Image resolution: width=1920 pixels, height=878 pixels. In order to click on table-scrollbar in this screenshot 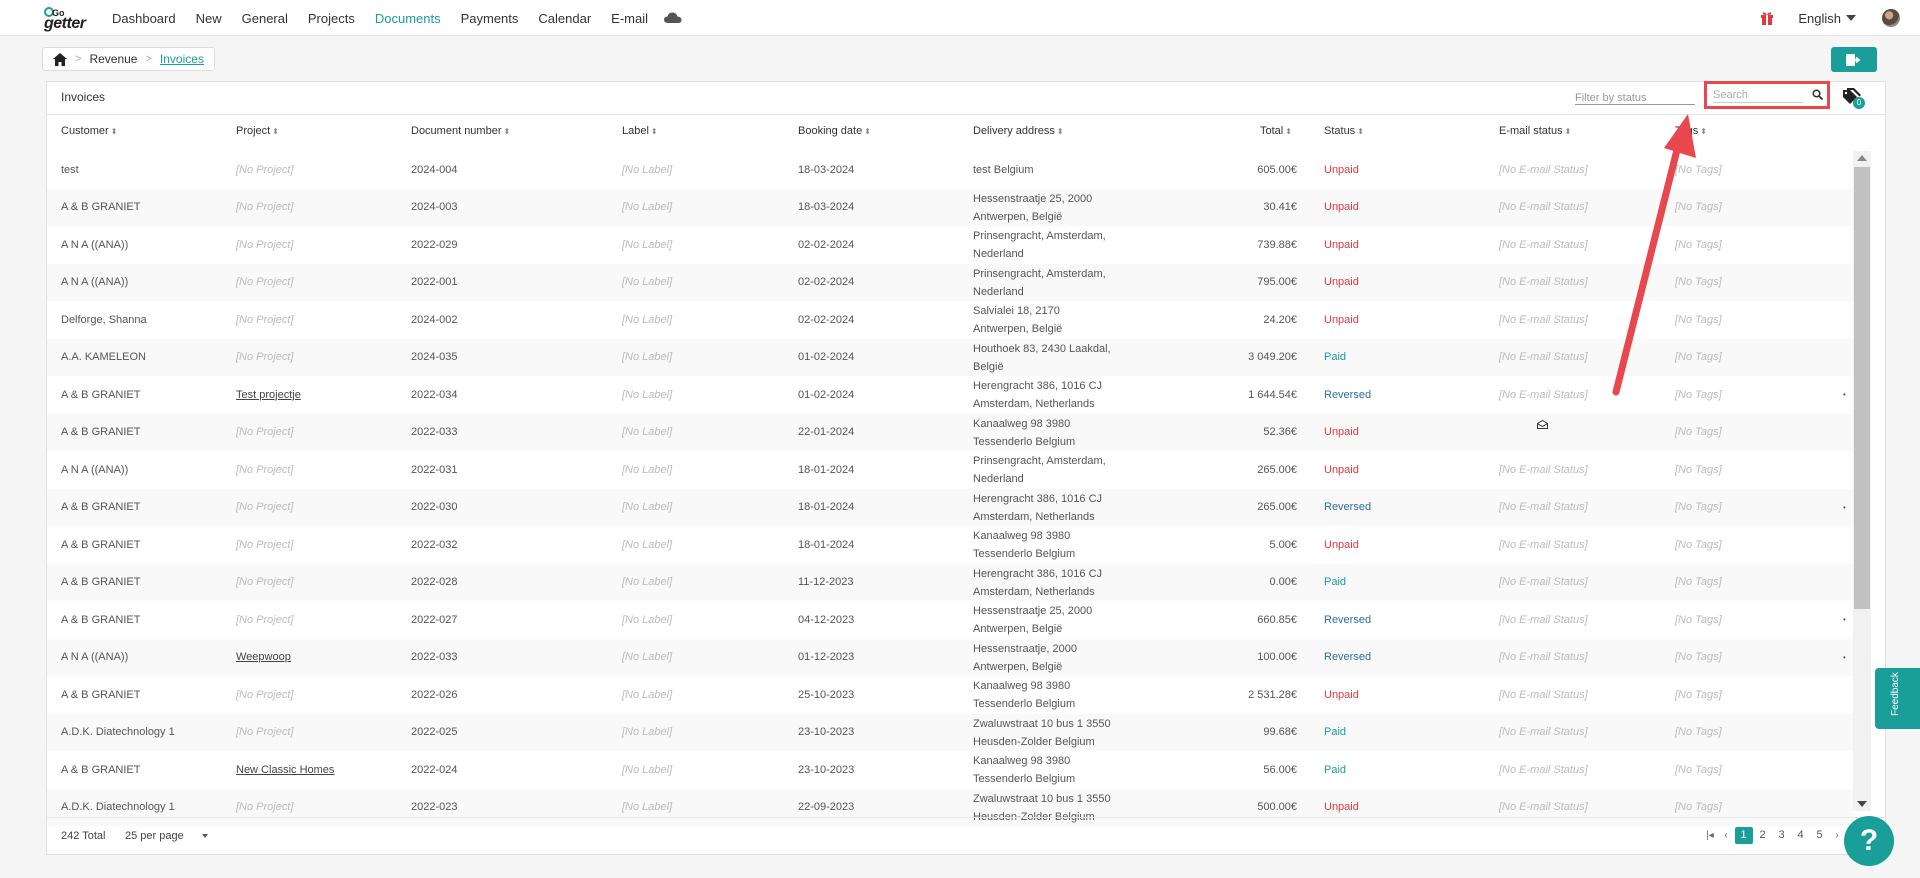, I will do `click(1862, 481)`.